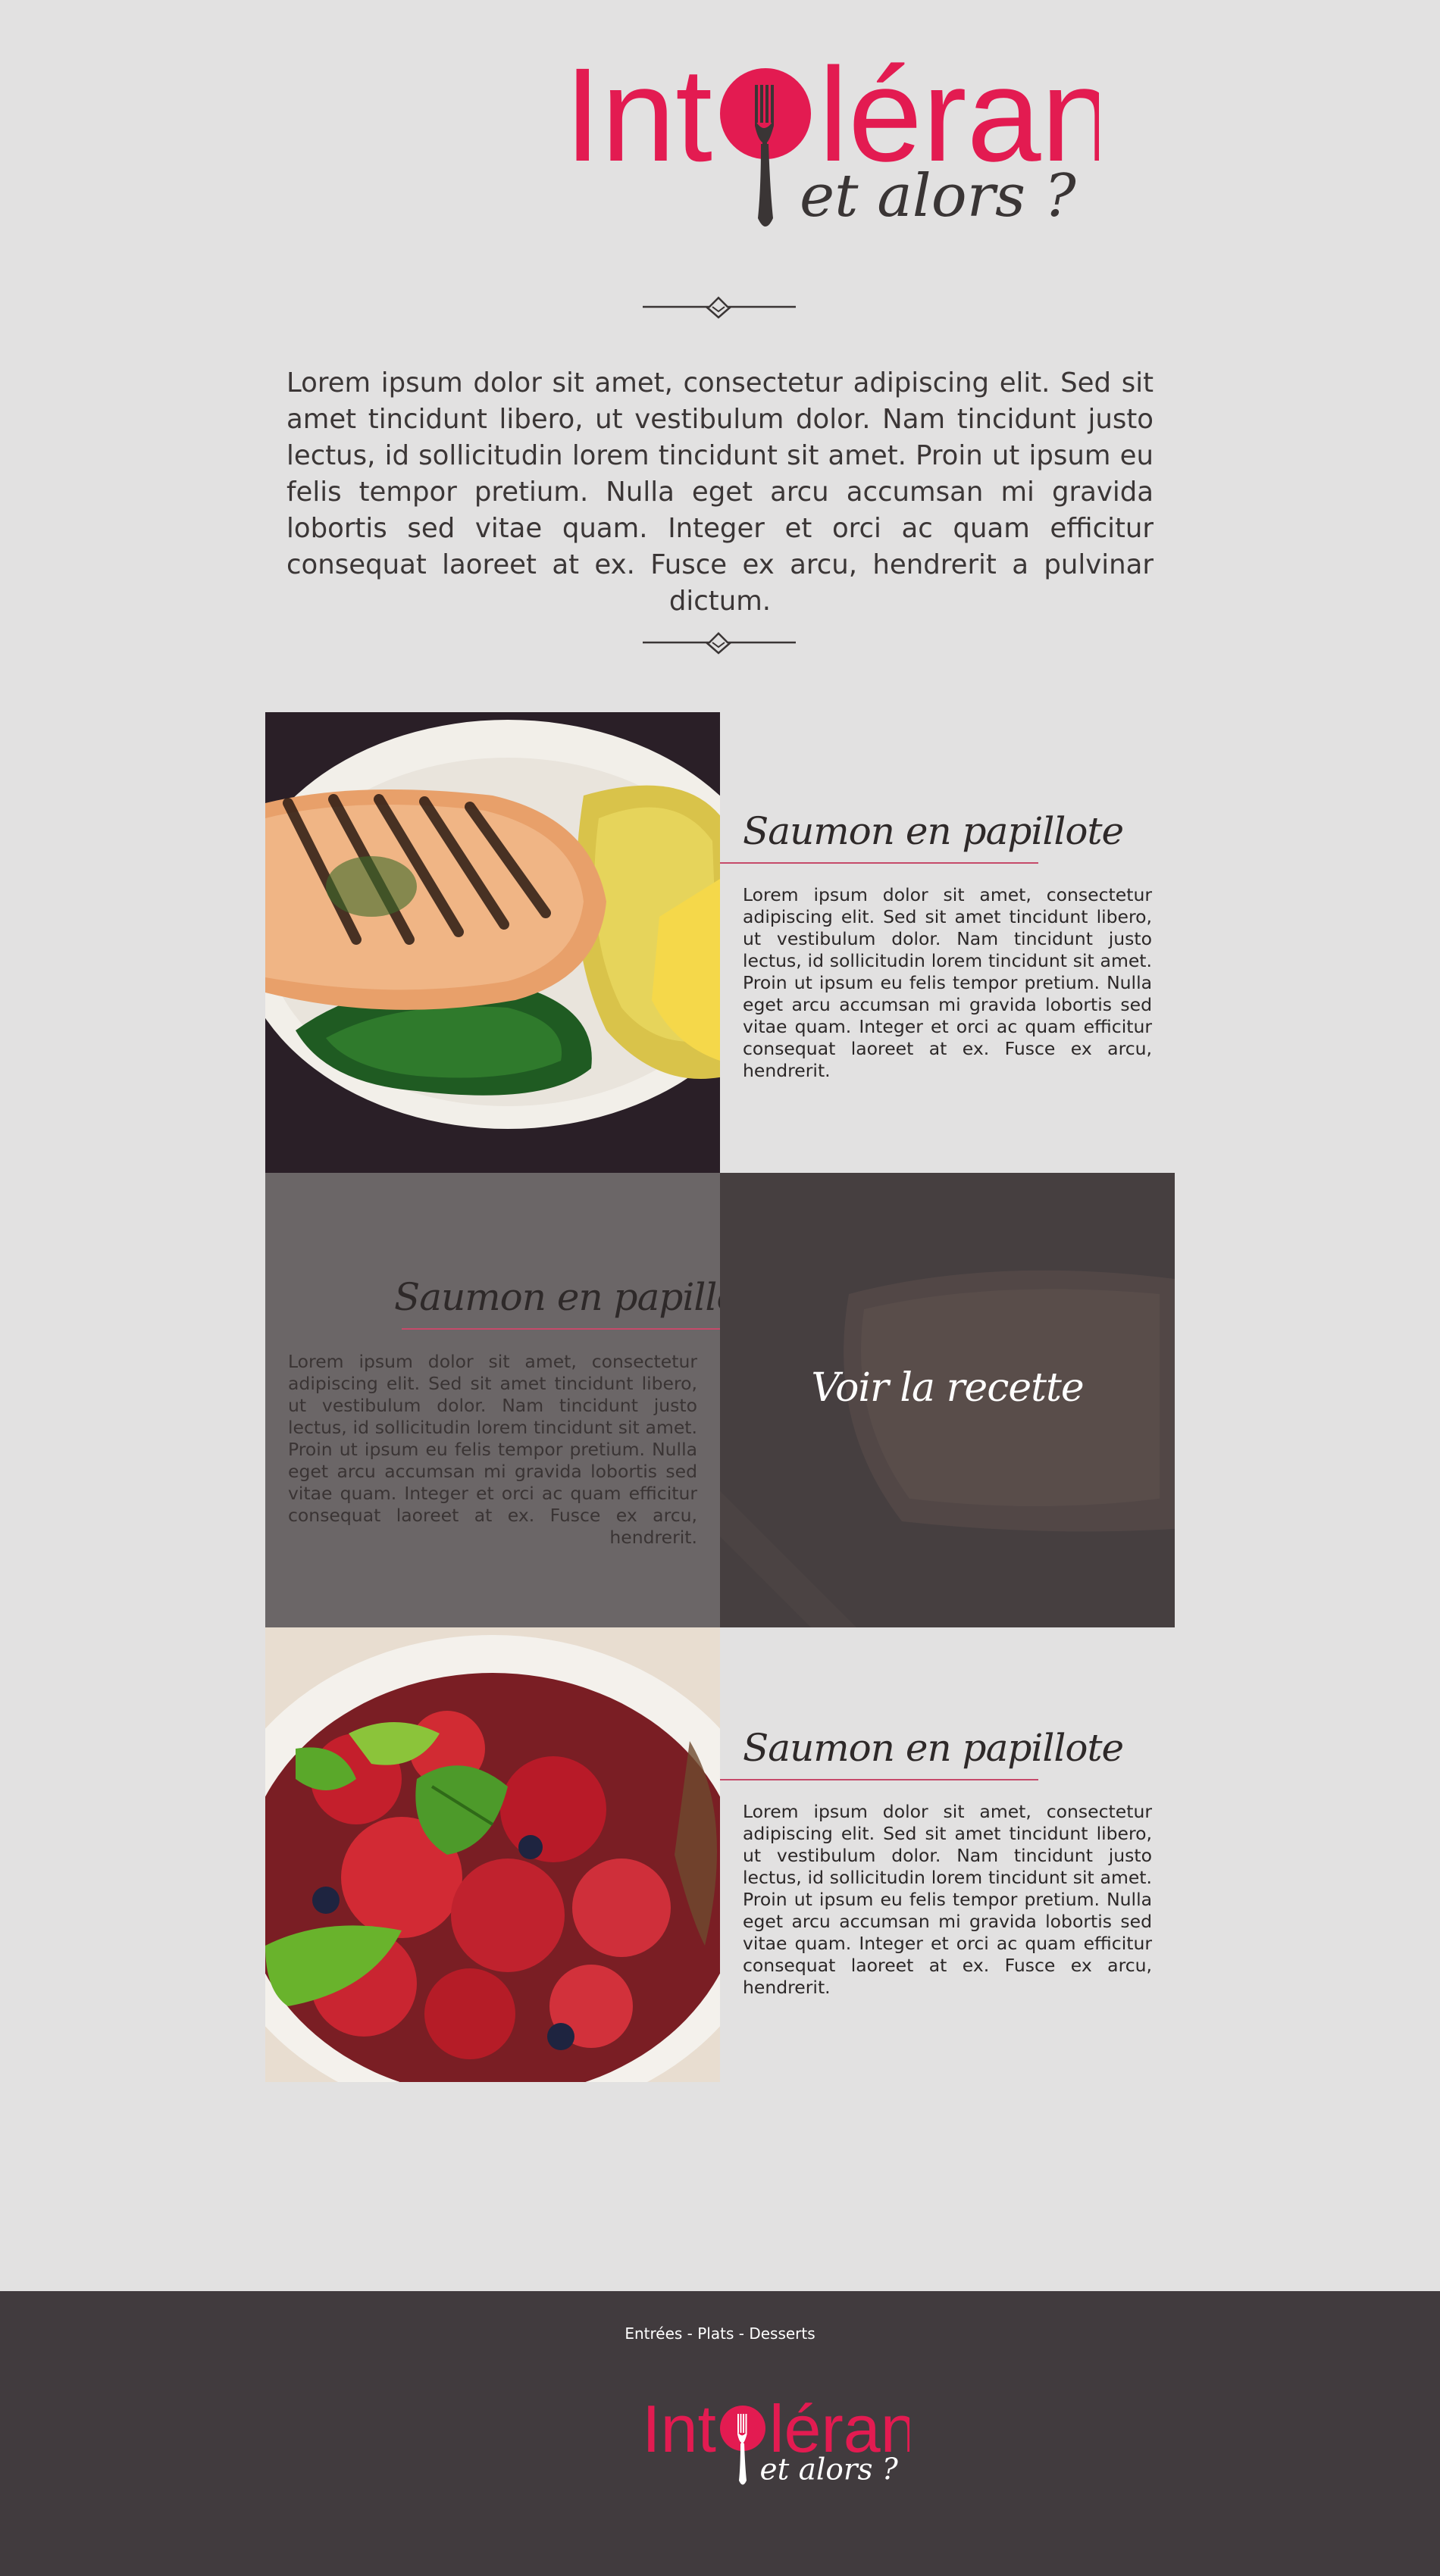 The width and height of the screenshot is (1440, 2576). What do you see at coordinates (653, 2333) in the screenshot?
I see `footer-link-entrees: Entrées` at bounding box center [653, 2333].